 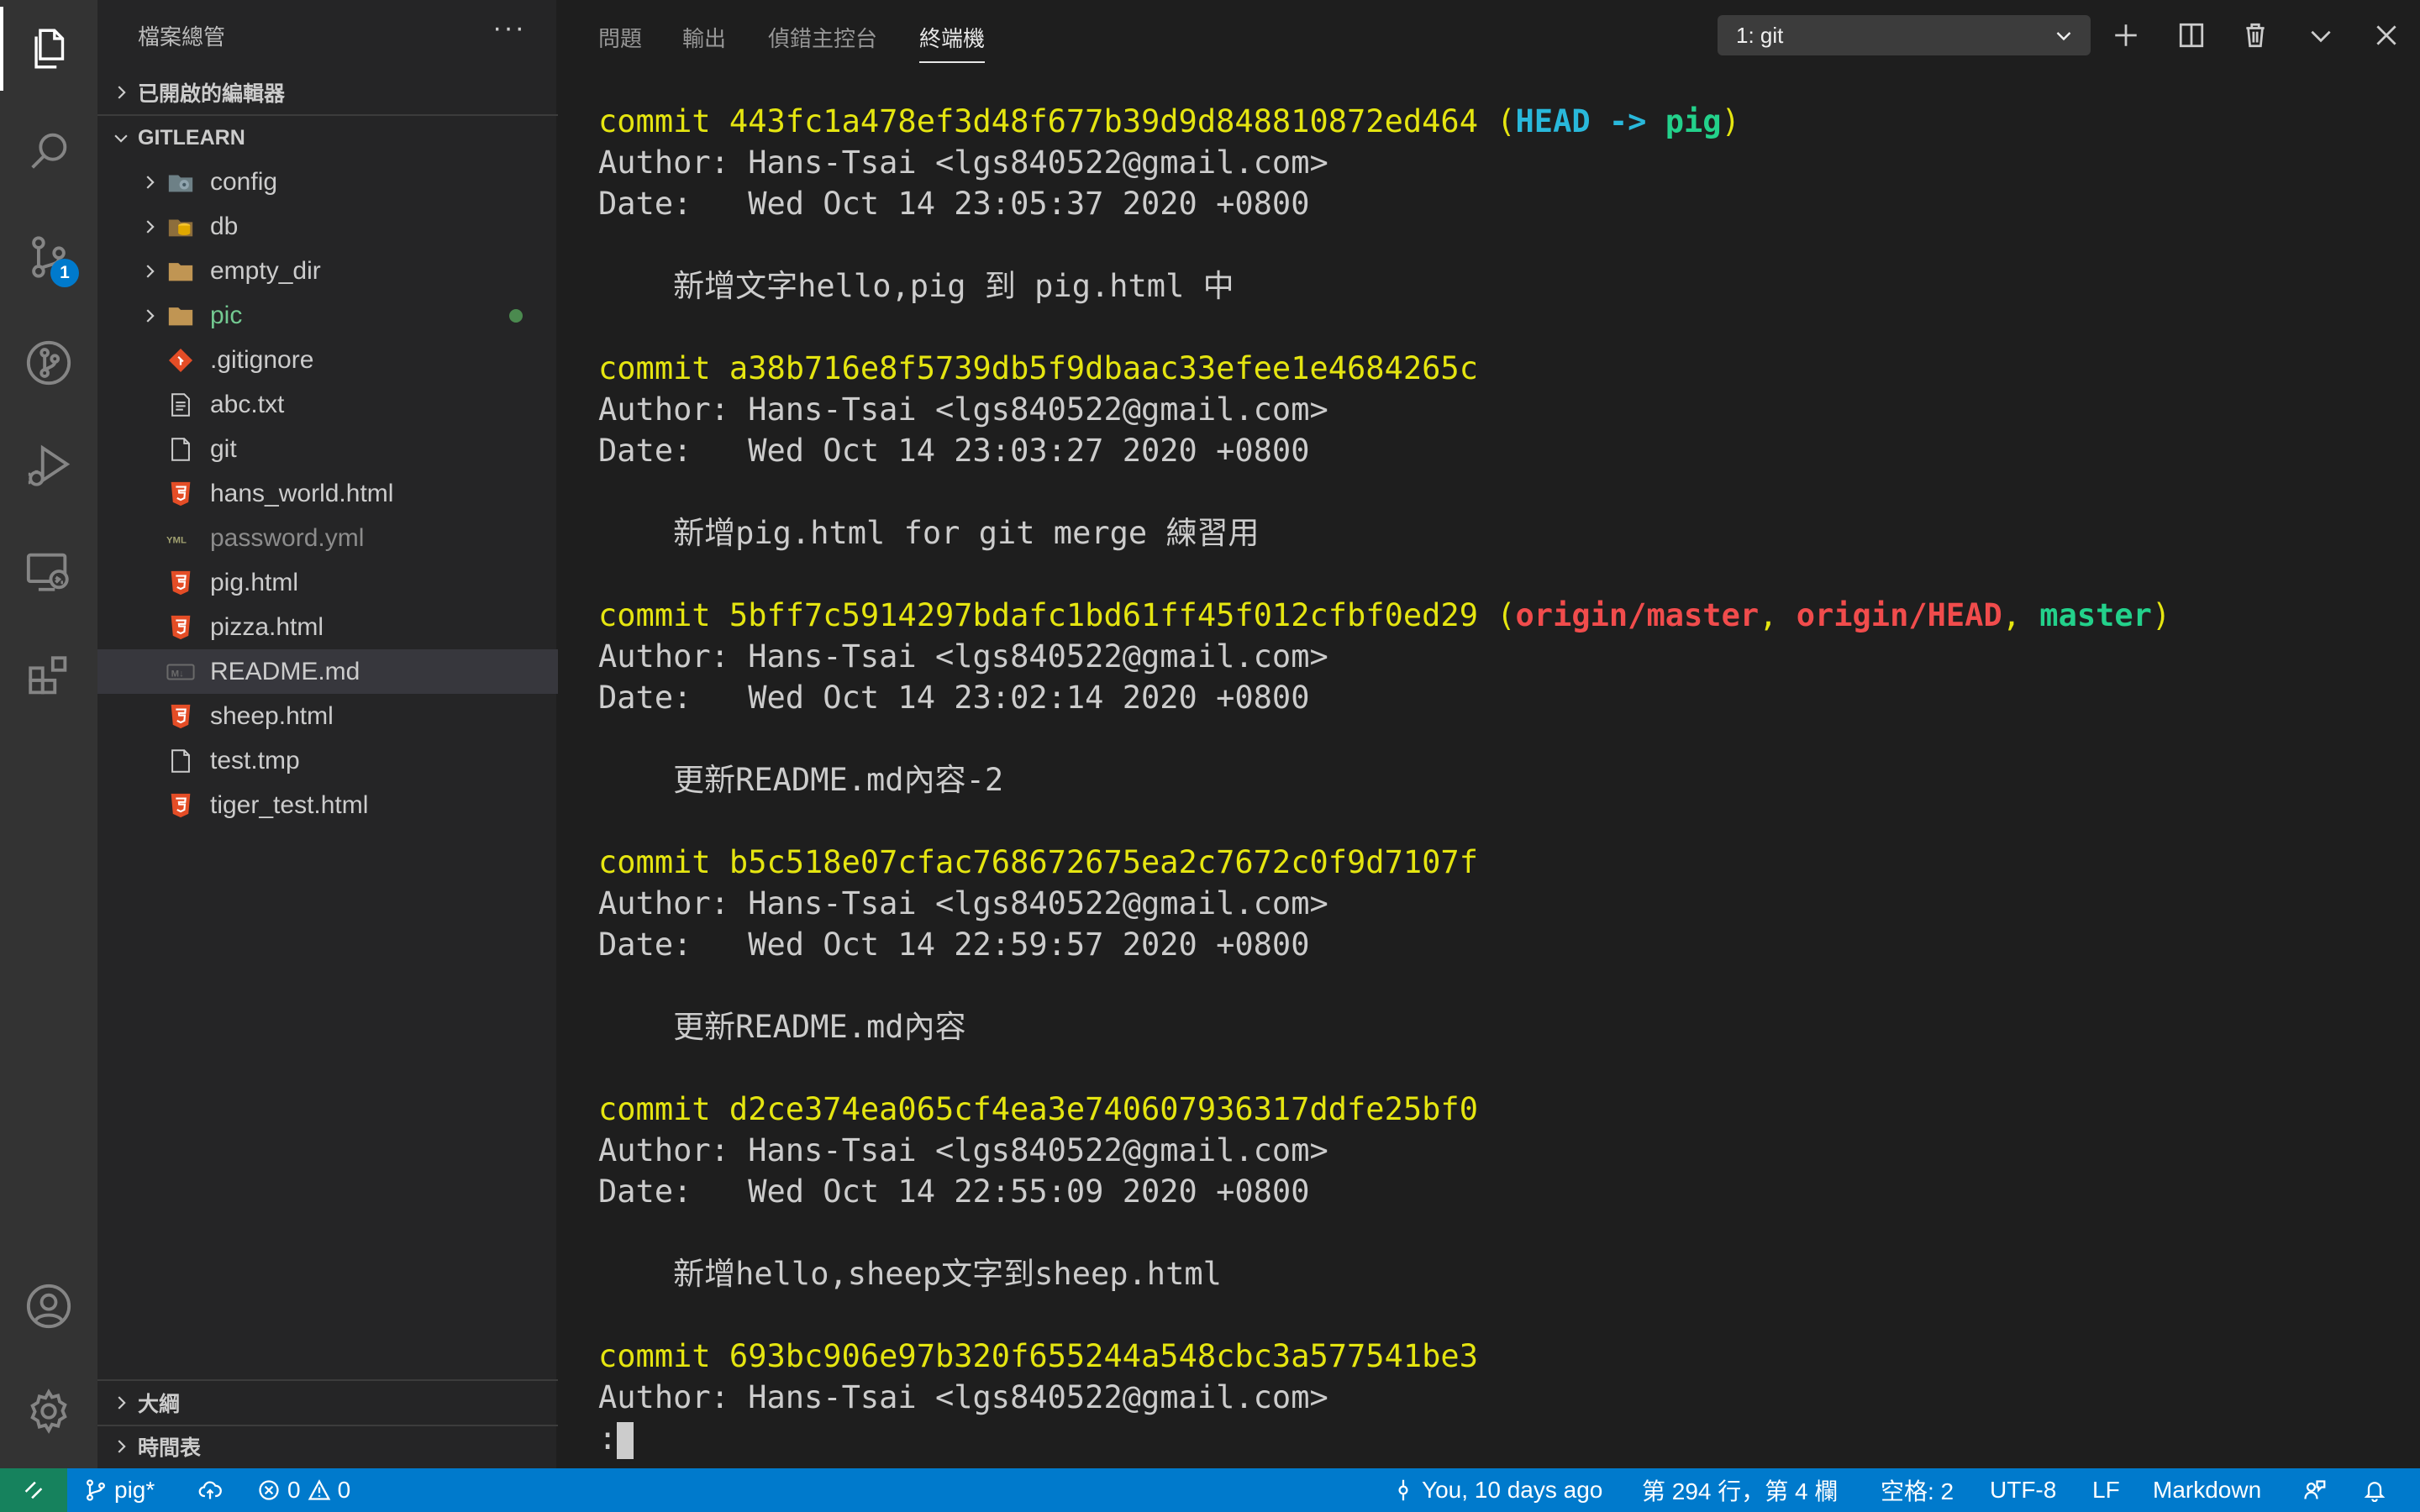 I want to click on new-terminal-button, so click(x=2125, y=35).